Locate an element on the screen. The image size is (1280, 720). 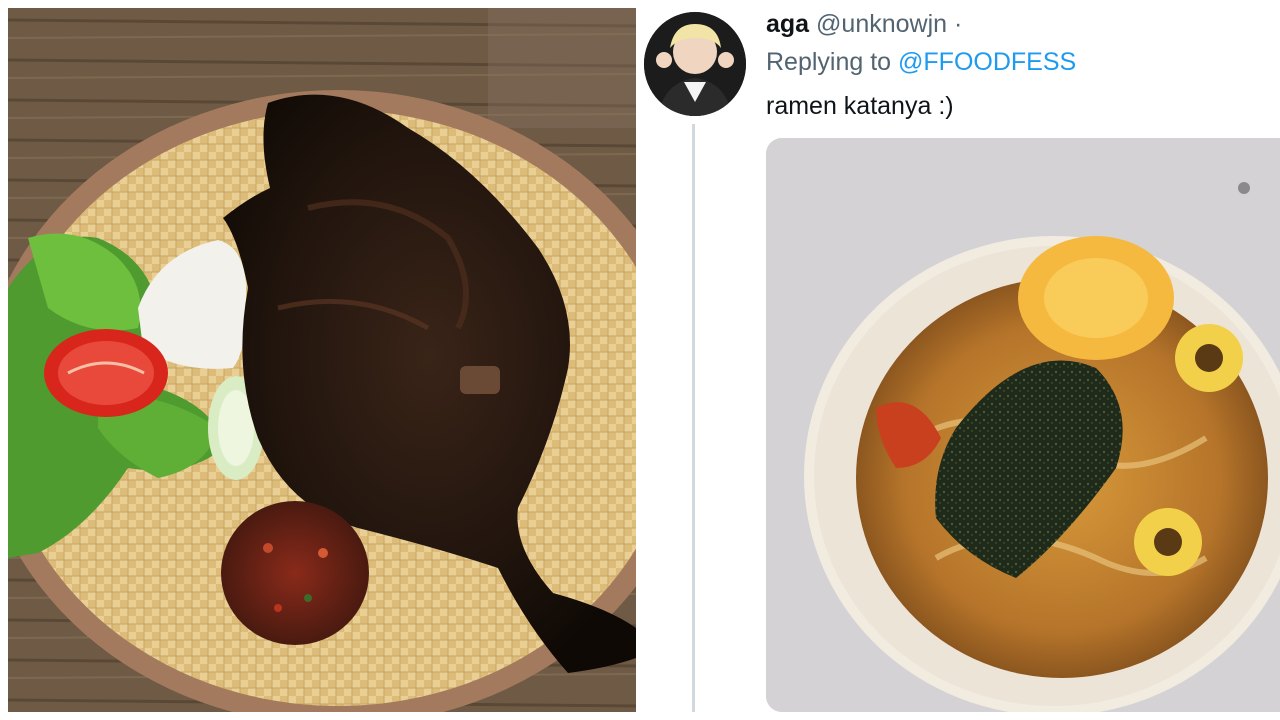
thread-connector-line is located at coordinates (693, 418).